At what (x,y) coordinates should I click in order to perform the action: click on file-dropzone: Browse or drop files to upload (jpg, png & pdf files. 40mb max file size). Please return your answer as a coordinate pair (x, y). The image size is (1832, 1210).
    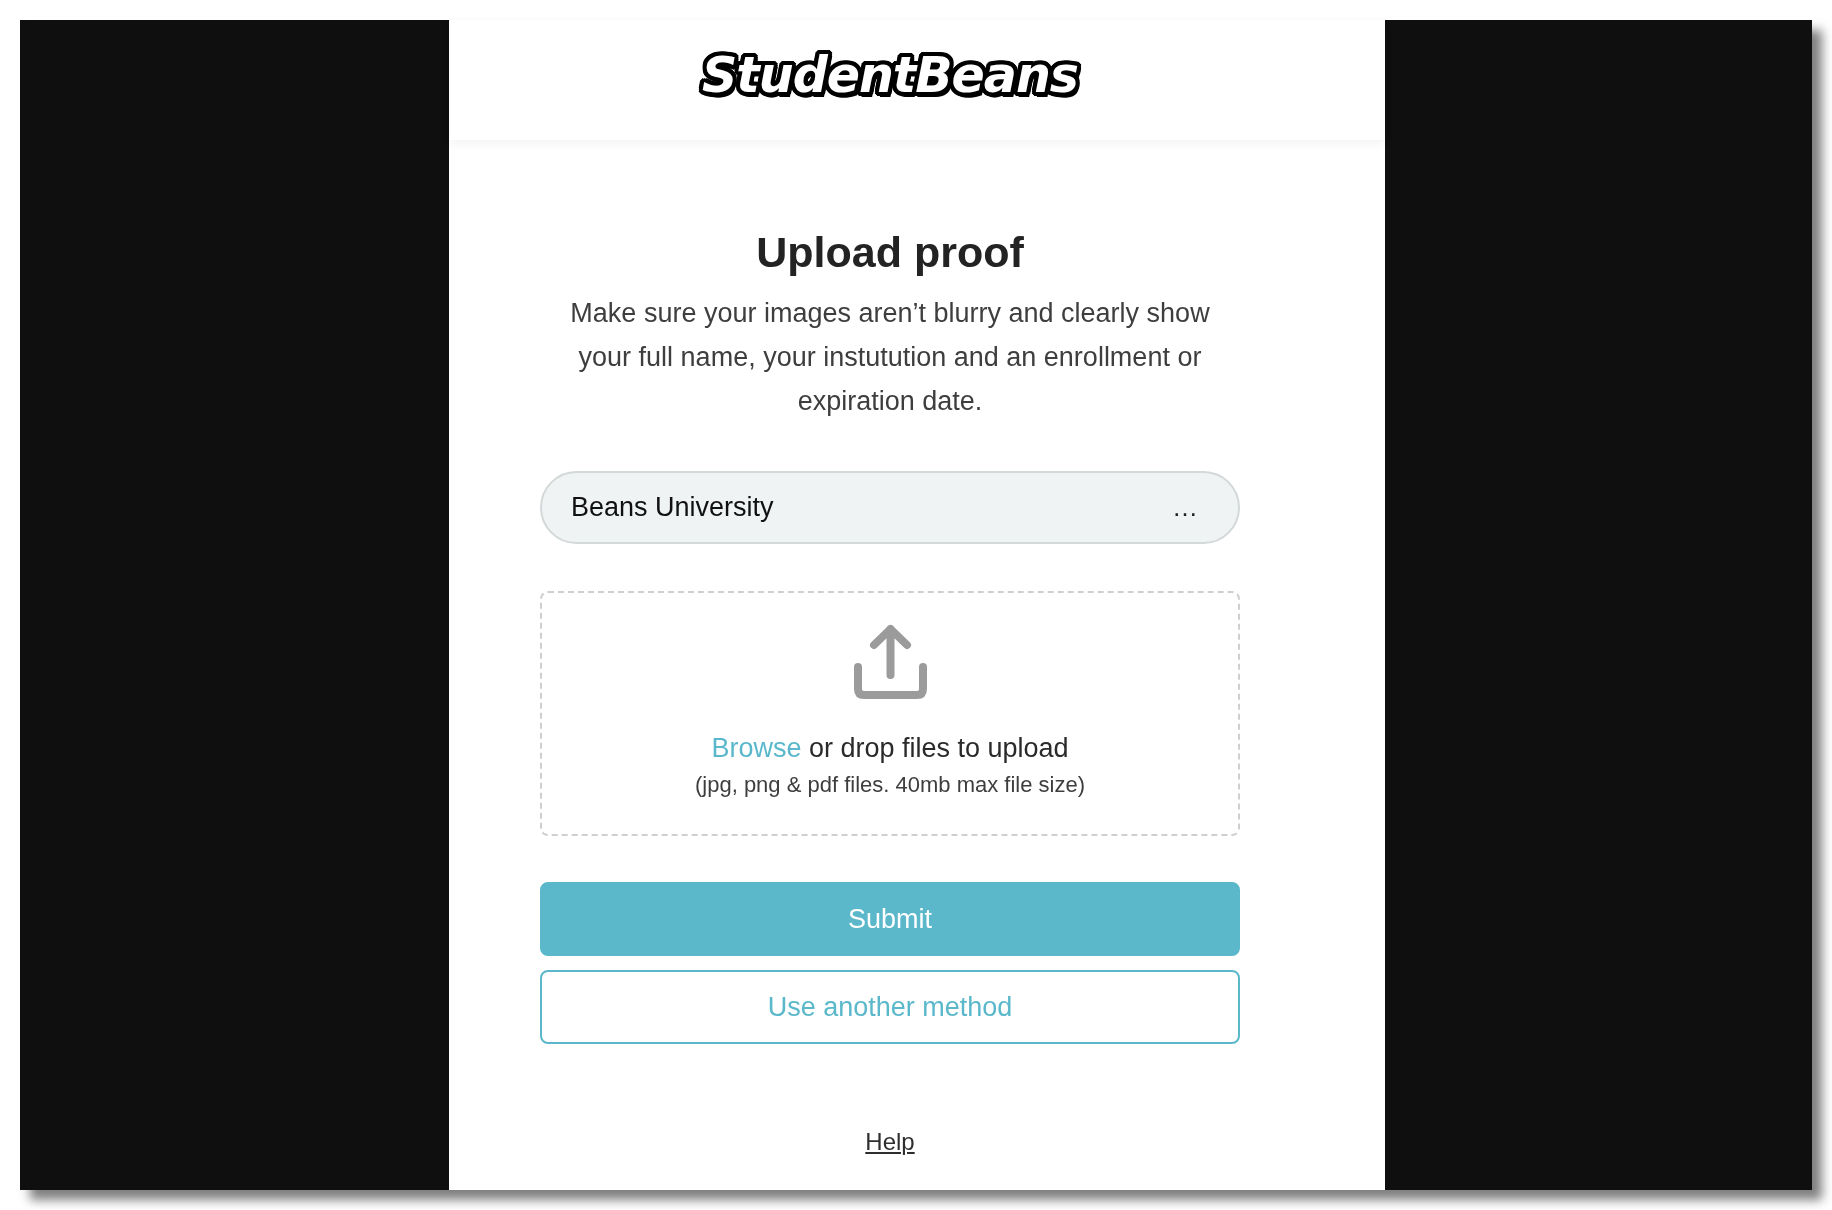
    Looking at the image, I should click on (890, 713).